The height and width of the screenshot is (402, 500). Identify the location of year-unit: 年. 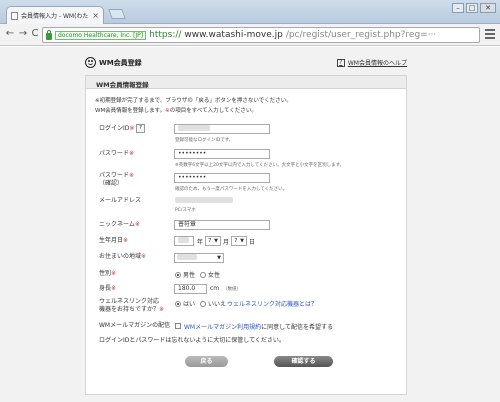
(200, 242).